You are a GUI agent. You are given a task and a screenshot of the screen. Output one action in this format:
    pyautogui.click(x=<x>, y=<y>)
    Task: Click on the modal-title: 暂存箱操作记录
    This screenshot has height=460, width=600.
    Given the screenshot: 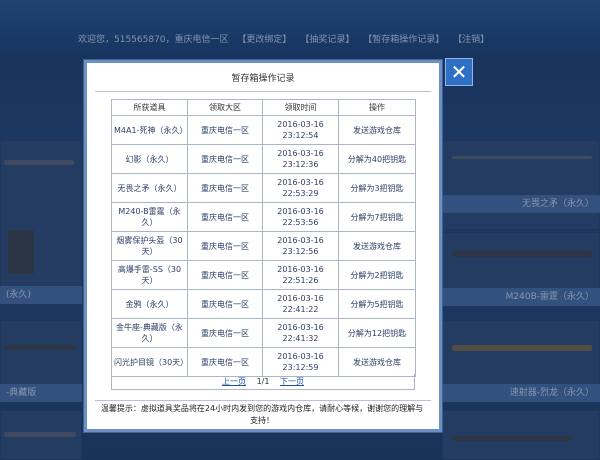 What is the action you would take?
    pyautogui.click(x=263, y=79)
    